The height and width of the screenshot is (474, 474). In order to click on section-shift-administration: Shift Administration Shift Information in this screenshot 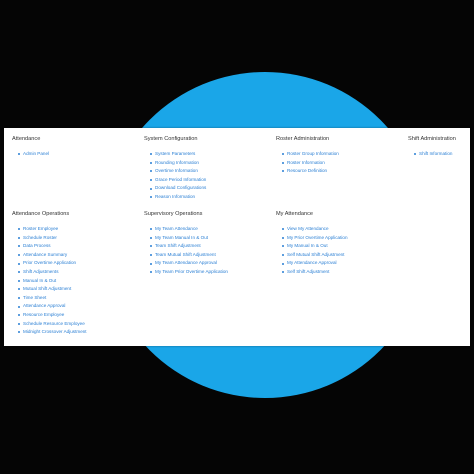, I will do `click(432, 147)`.